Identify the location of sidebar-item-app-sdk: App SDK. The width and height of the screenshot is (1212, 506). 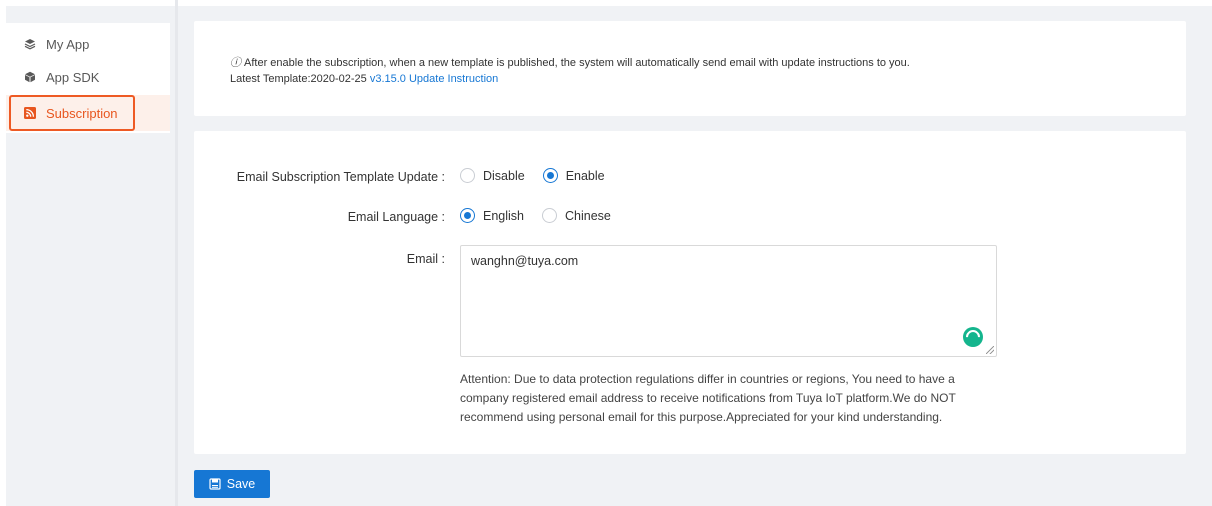
(88, 77).